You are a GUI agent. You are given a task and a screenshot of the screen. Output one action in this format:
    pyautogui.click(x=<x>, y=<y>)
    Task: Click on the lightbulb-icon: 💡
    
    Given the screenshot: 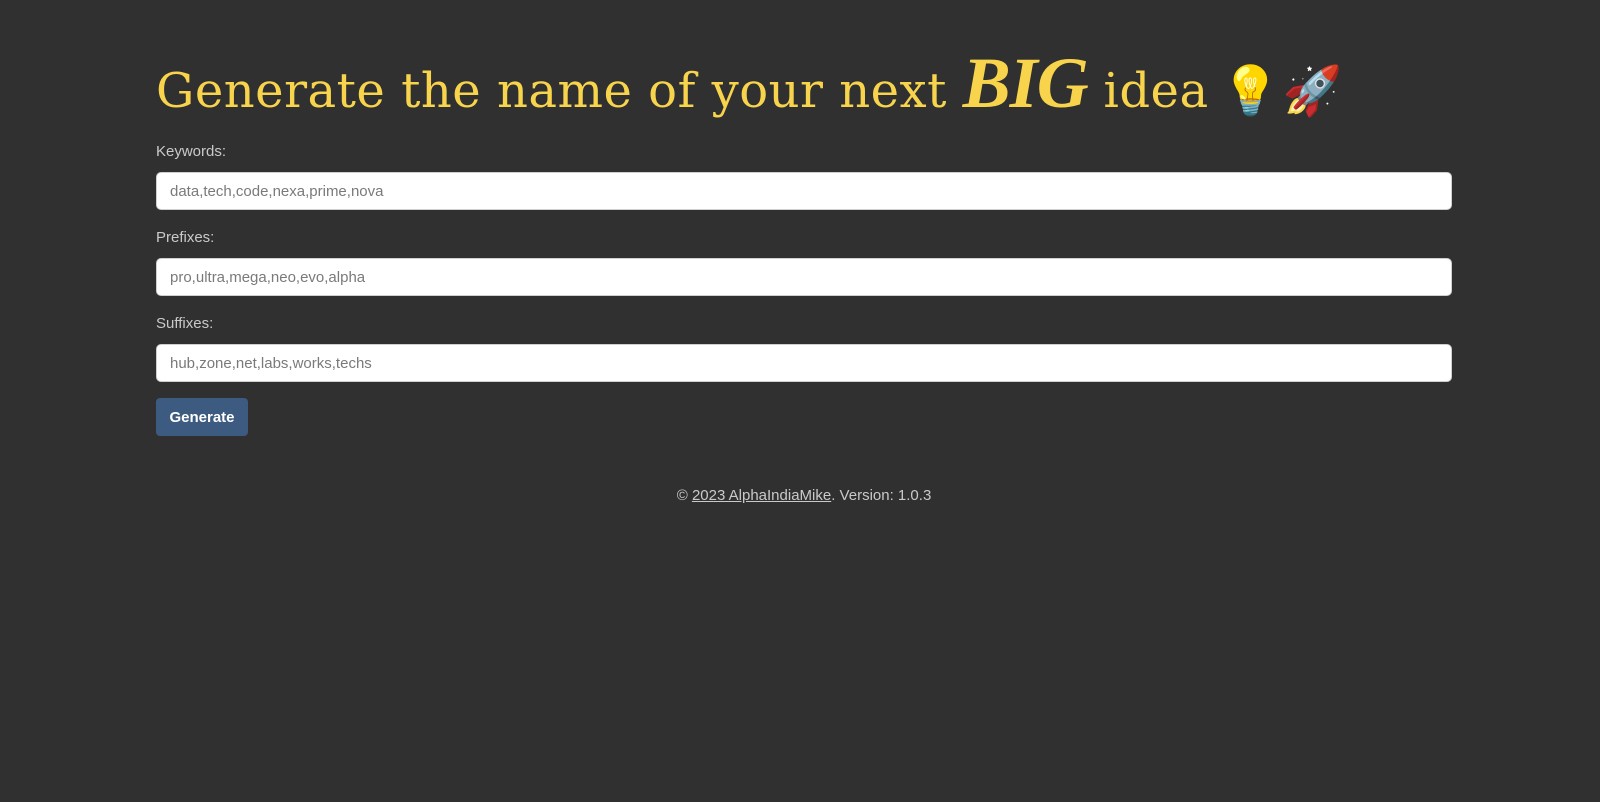 What is the action you would take?
    pyautogui.click(x=1250, y=90)
    